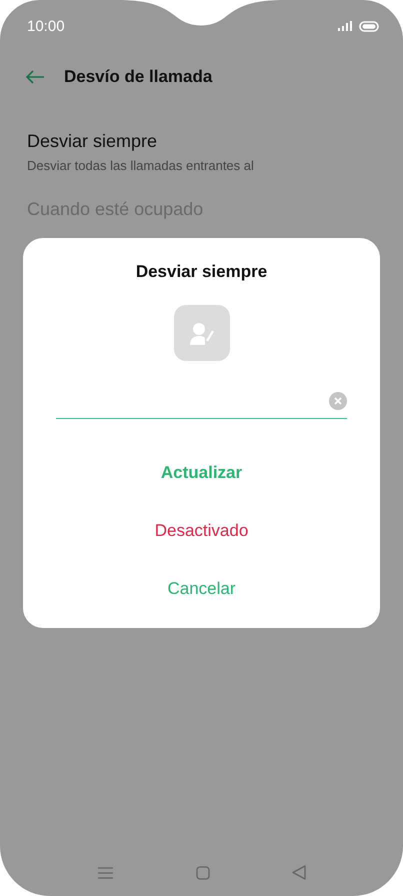 The image size is (403, 896). What do you see at coordinates (46, 26) in the screenshot?
I see `status-time: 10:00` at bounding box center [46, 26].